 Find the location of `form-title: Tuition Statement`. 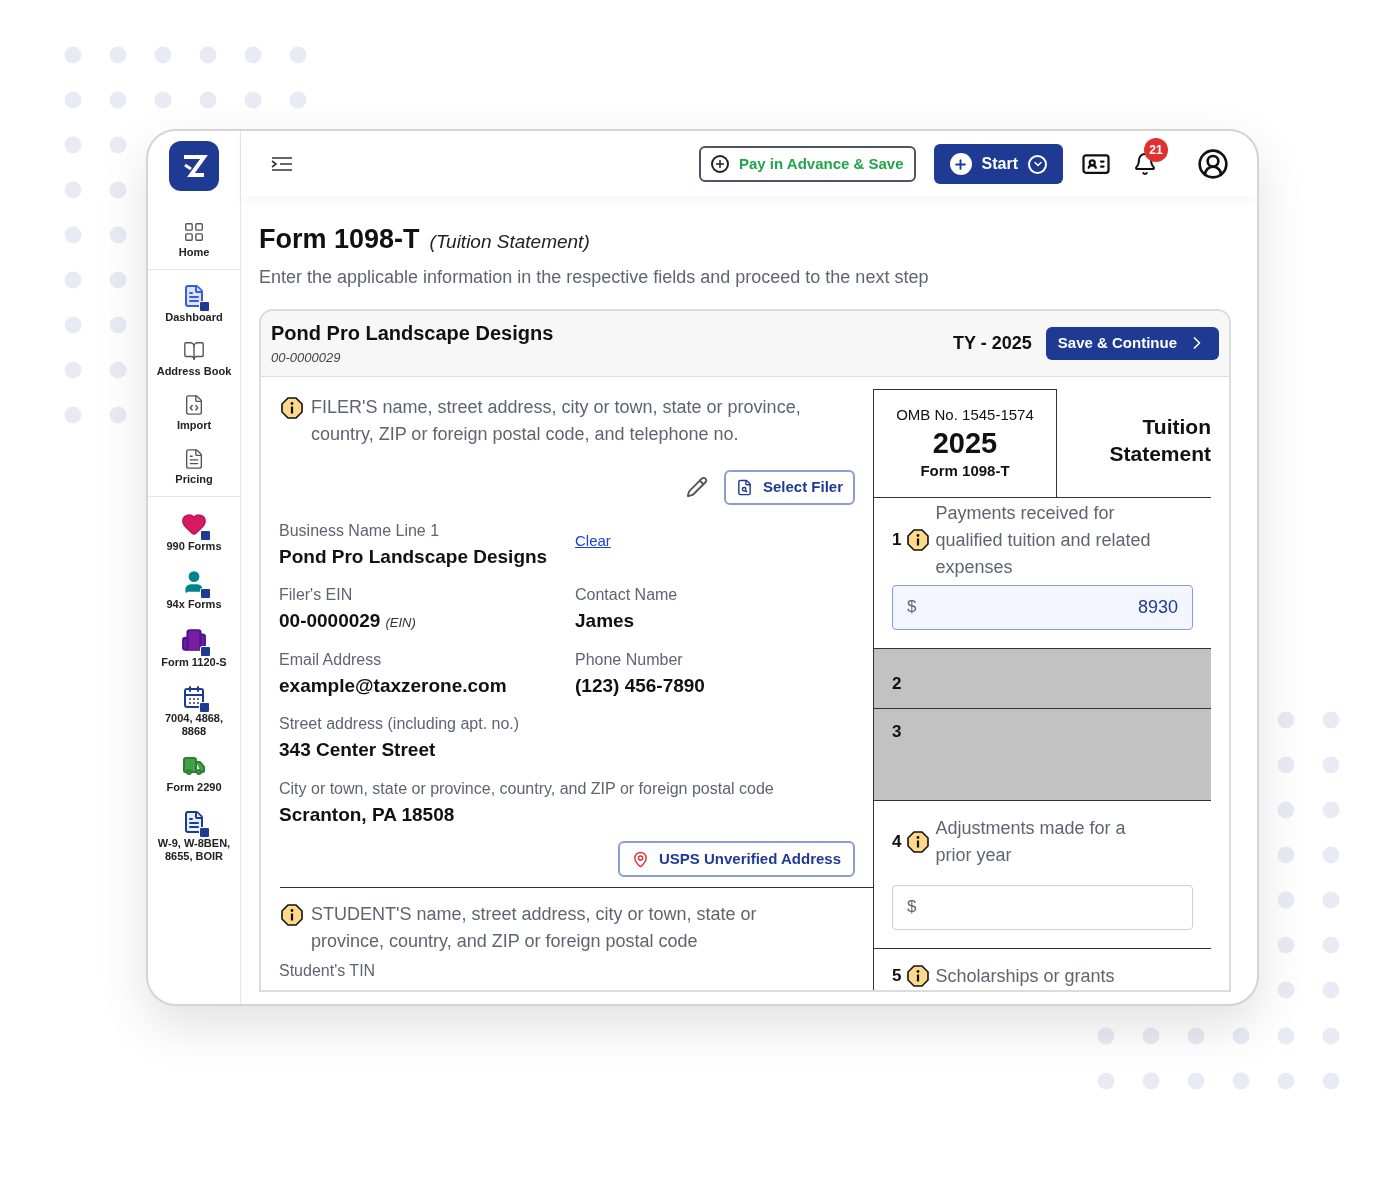

form-title: Tuition Statement is located at coordinates (1159, 440).